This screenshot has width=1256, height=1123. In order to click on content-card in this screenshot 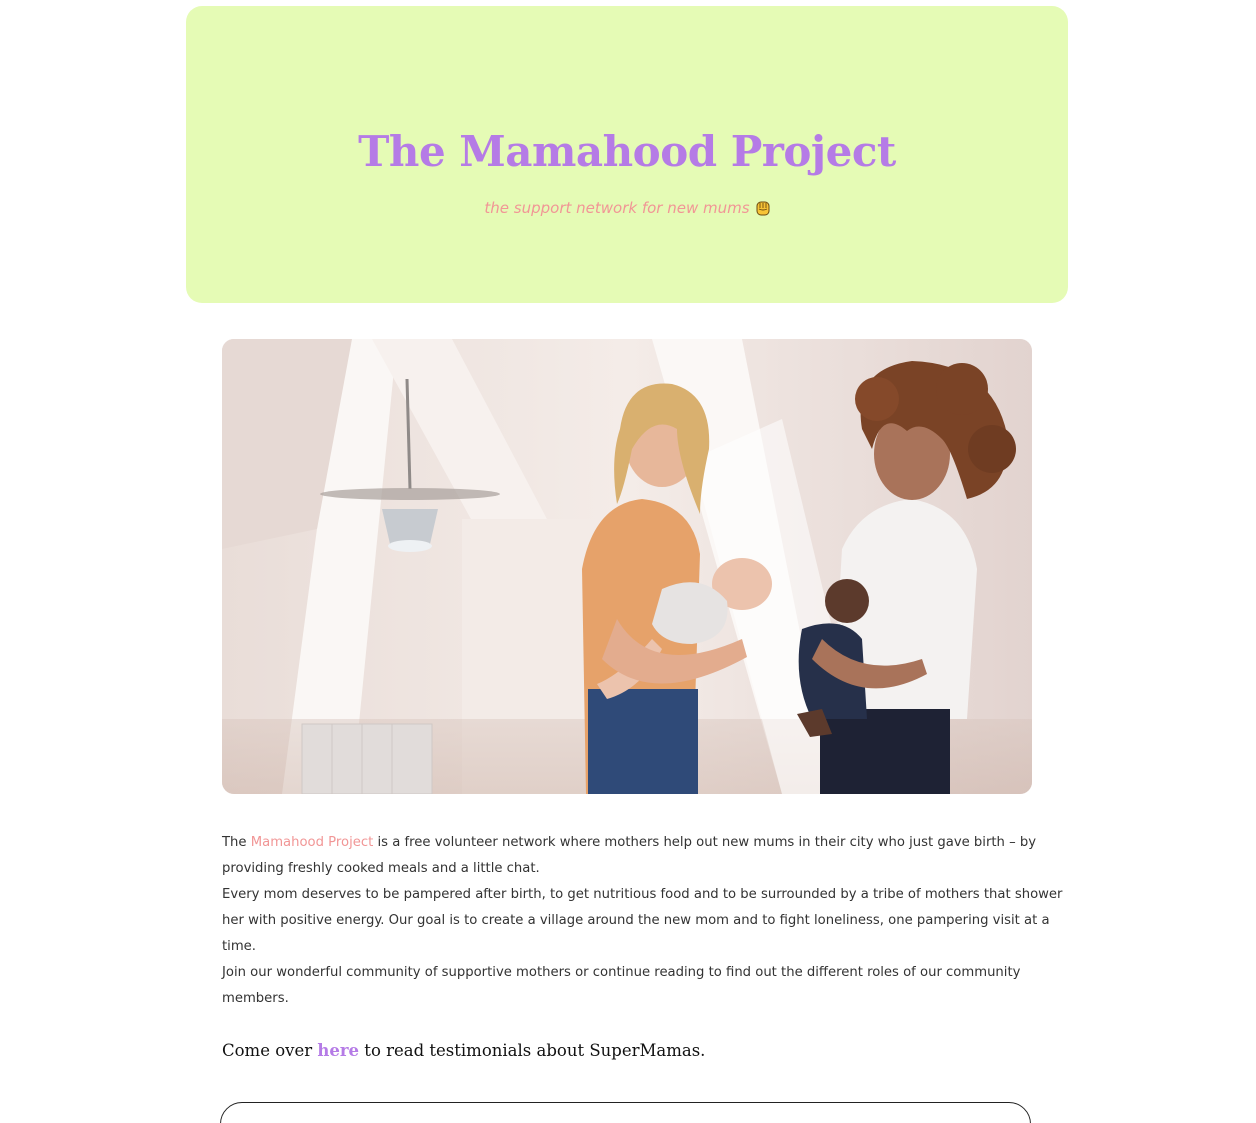, I will do `click(625, 1112)`.